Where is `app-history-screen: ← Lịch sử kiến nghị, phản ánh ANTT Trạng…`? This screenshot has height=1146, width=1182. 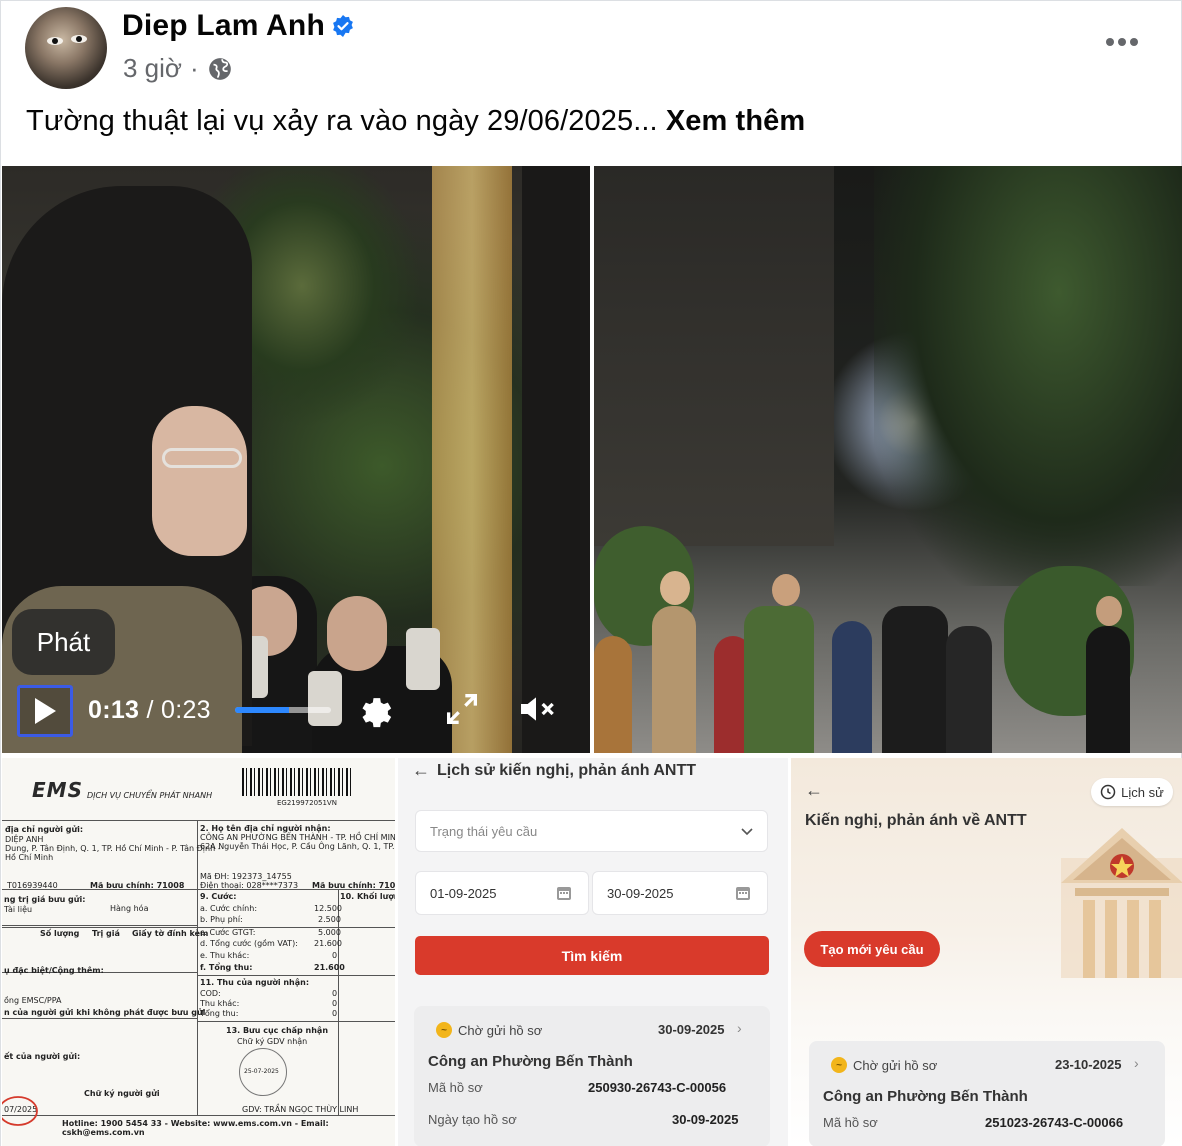
app-history-screen: ← Lịch sử kiến nghị, phản ánh ANTT Trạng… is located at coordinates (593, 952).